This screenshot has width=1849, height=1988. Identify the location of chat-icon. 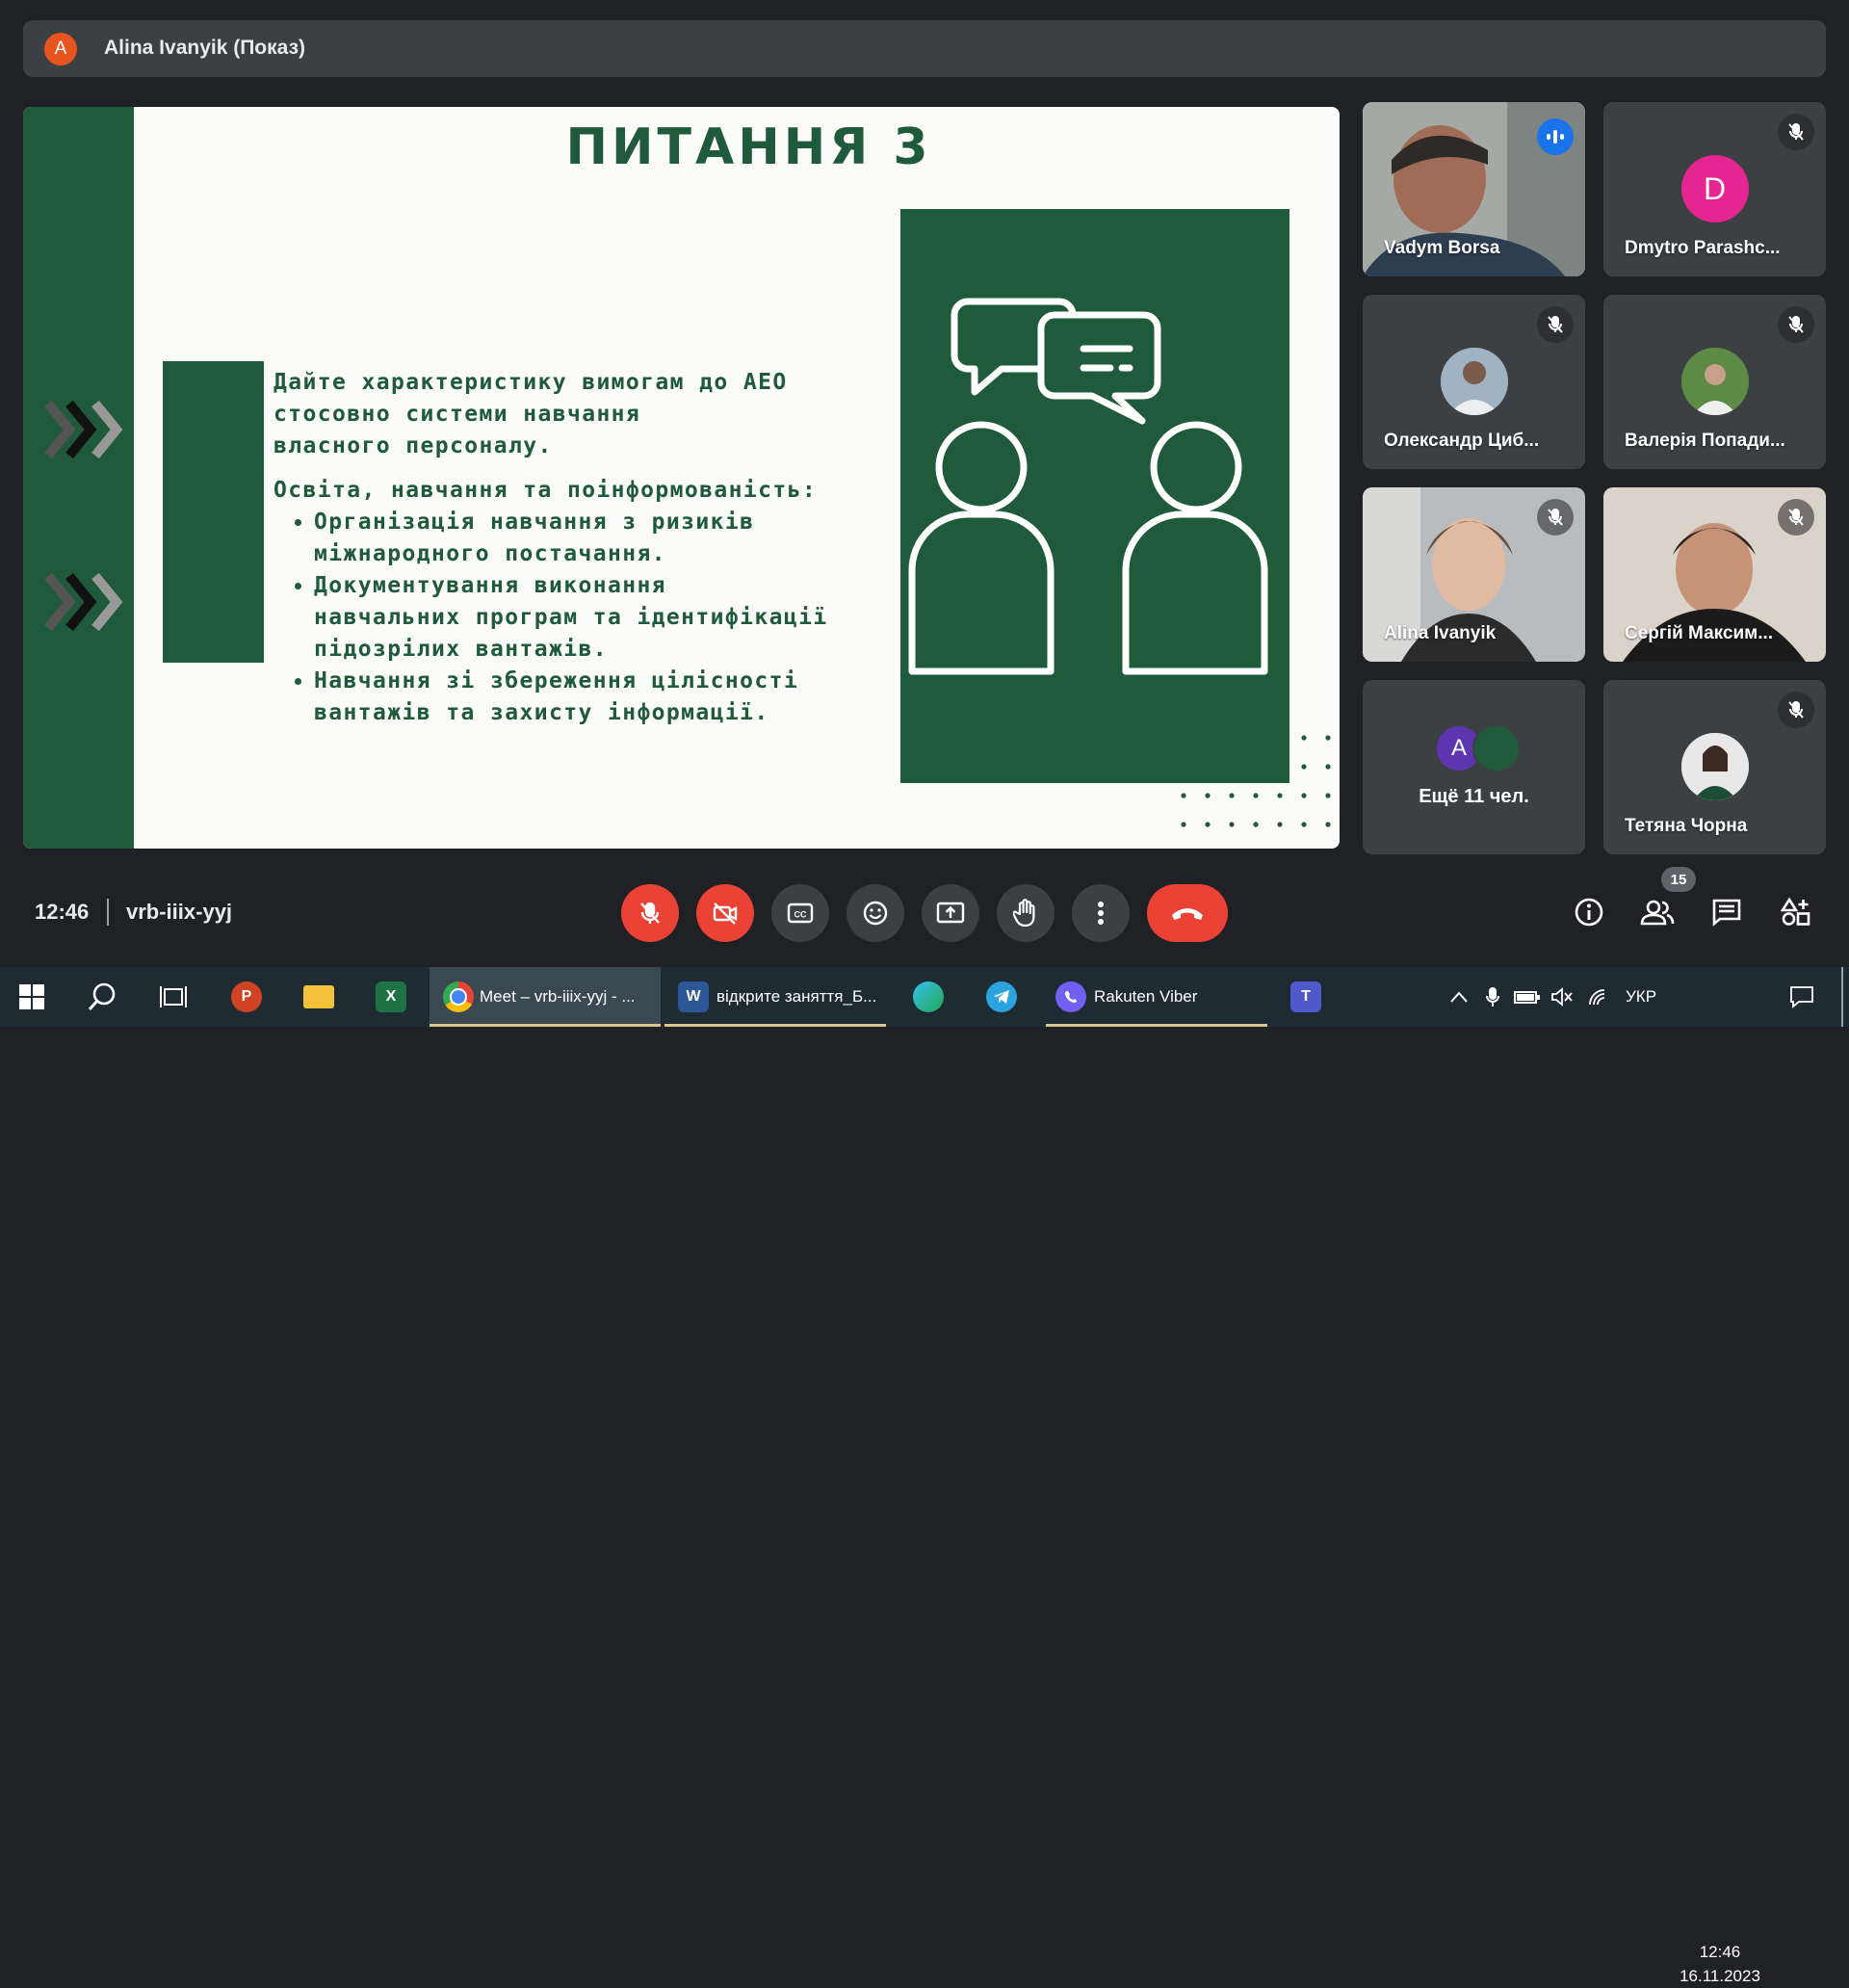
(1726, 913).